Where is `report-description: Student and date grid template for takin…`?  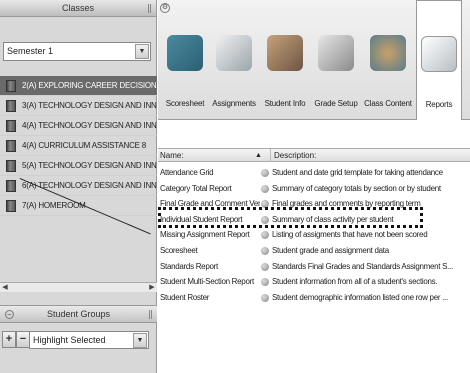 report-description: Student and date grid template for takin… is located at coordinates (357, 172).